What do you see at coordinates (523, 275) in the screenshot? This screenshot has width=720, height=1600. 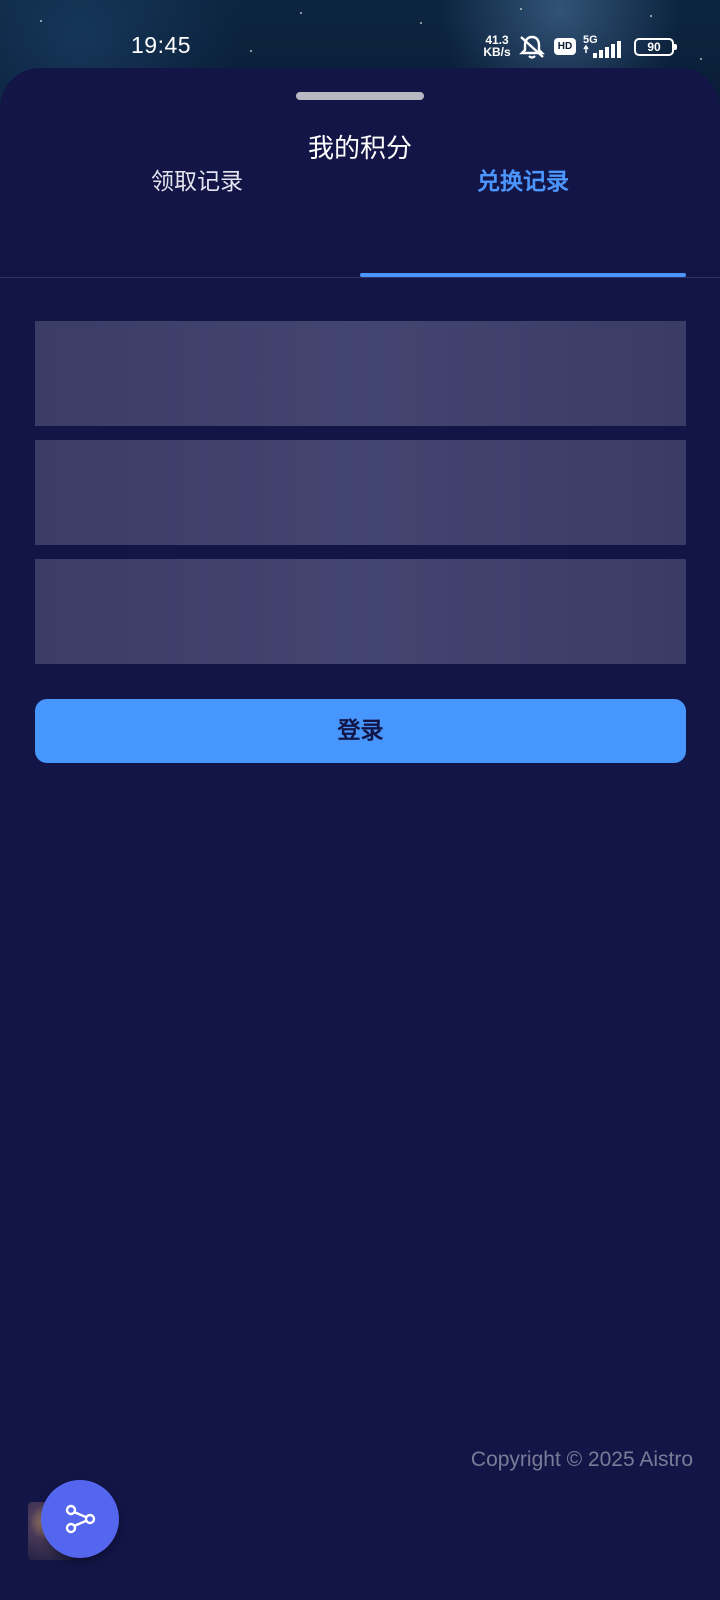 I see `active-tab-indicator` at bounding box center [523, 275].